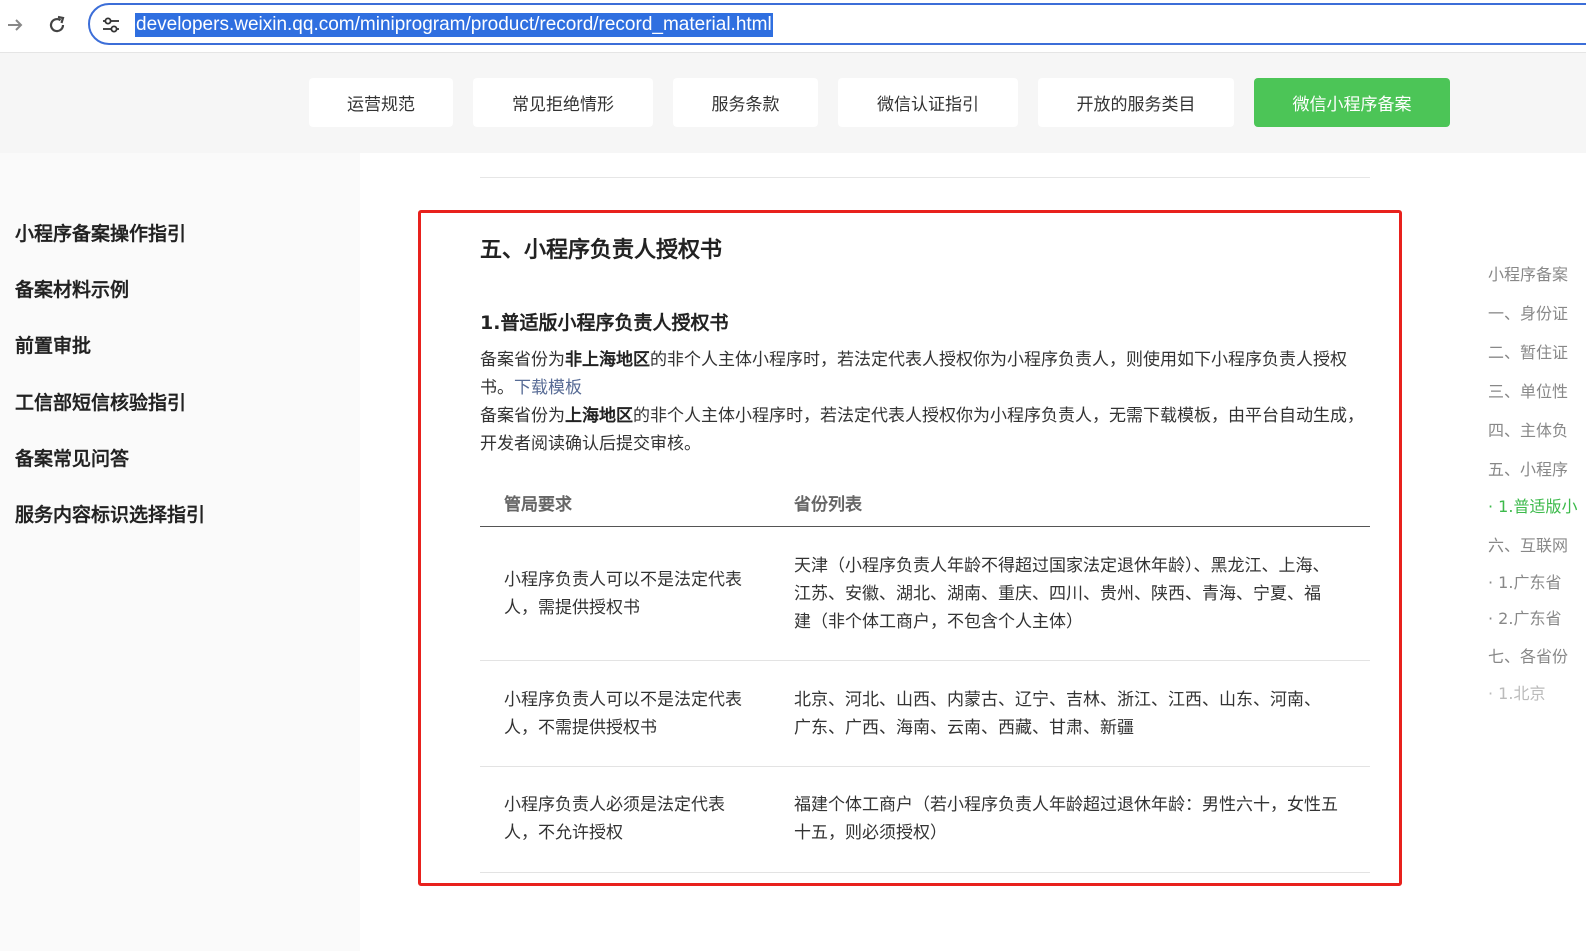 Image resolution: width=1586 pixels, height=951 pixels. What do you see at coordinates (110, 513) in the screenshot?
I see `sidebar-item-service-label-guide: 服务内容标识选择指引` at bounding box center [110, 513].